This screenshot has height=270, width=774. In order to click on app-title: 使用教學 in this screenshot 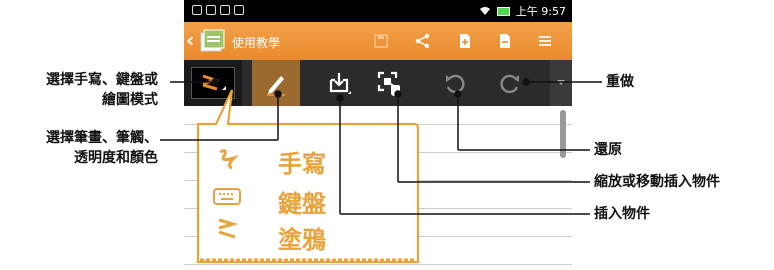, I will do `click(256, 43)`.